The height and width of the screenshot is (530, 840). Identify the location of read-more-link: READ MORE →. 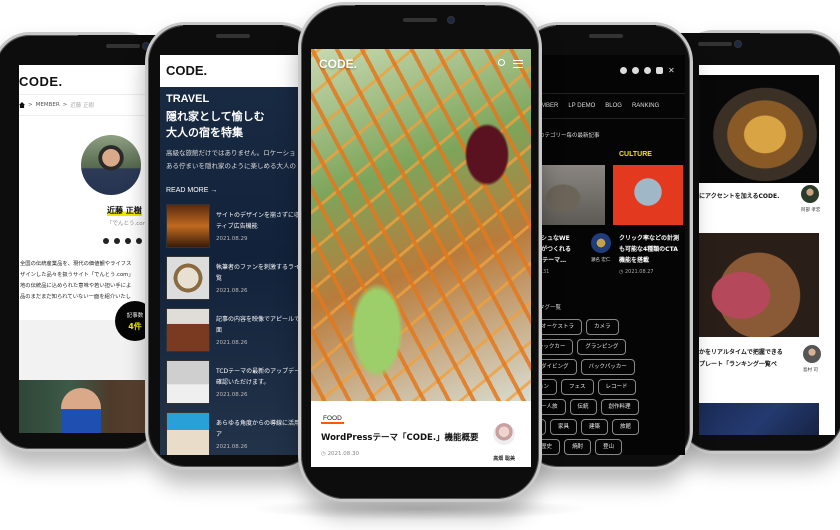
(235, 183).